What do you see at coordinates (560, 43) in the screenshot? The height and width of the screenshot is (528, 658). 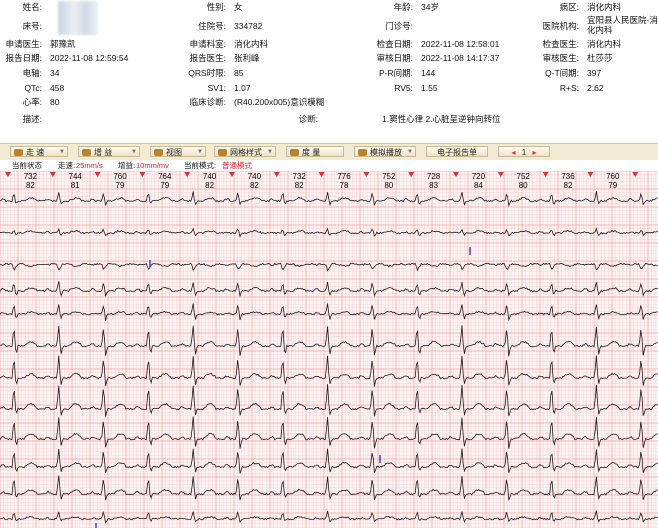 I see `exam-doctor-label: 检查医生:` at bounding box center [560, 43].